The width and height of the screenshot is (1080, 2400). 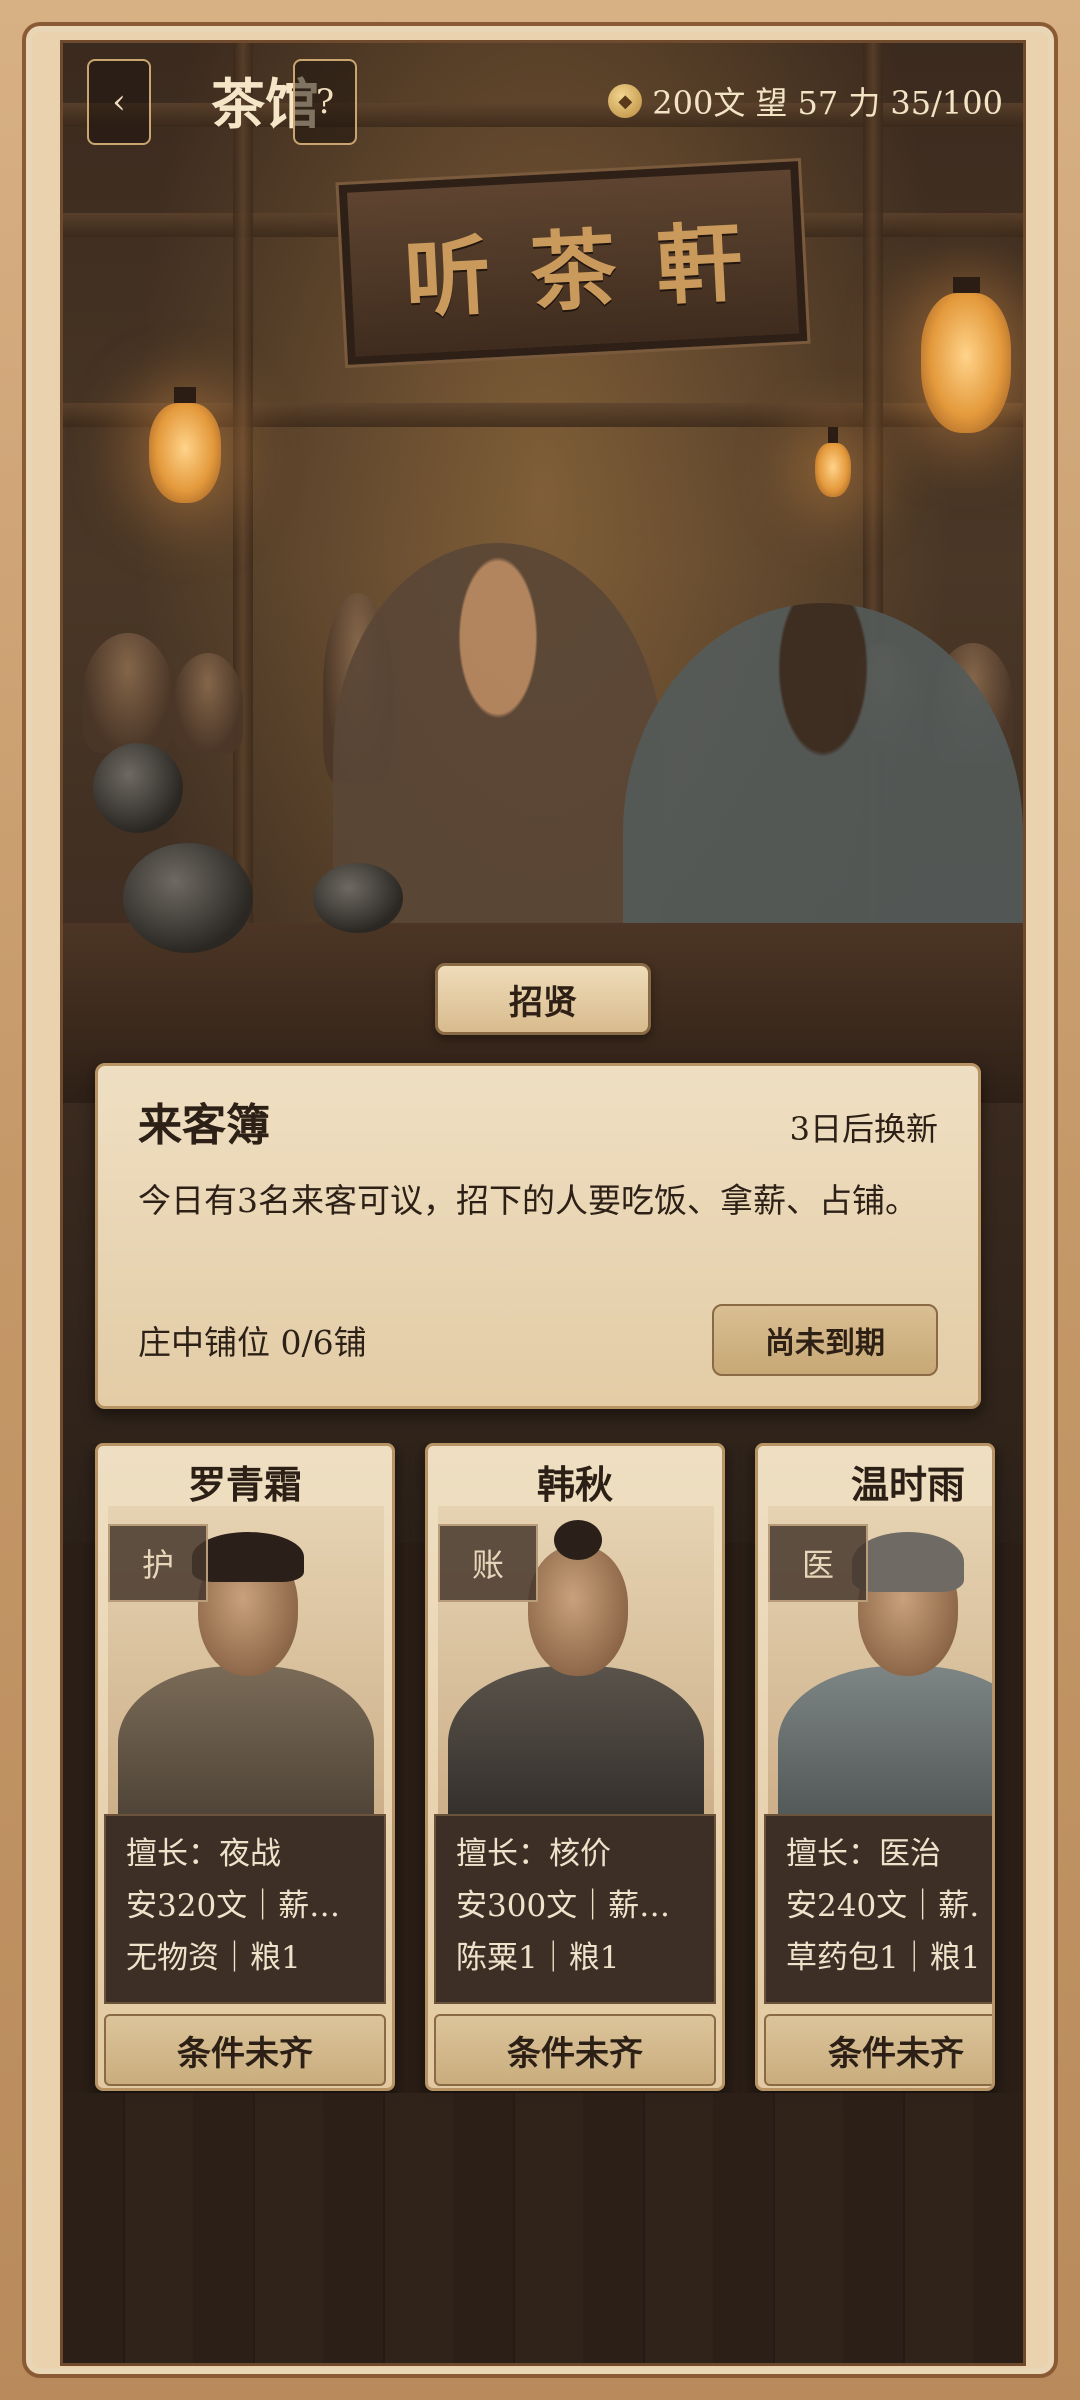 I want to click on role-badge: 护, so click(x=158, y=1563).